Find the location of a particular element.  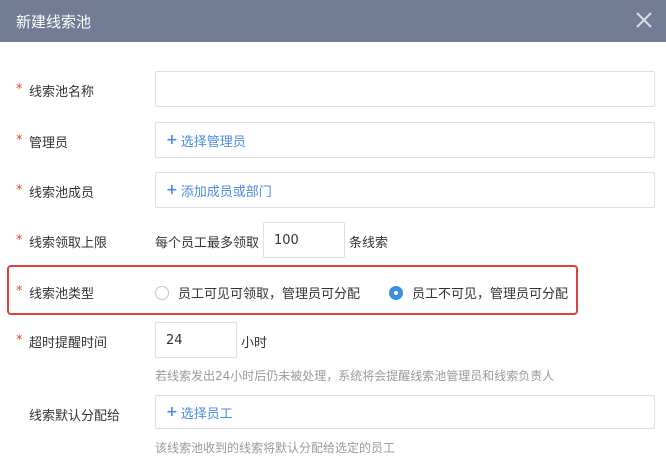

form-row-claim-limit: * 线索领取上限 每个员工最多领取 100 条线索 is located at coordinates (333, 240).